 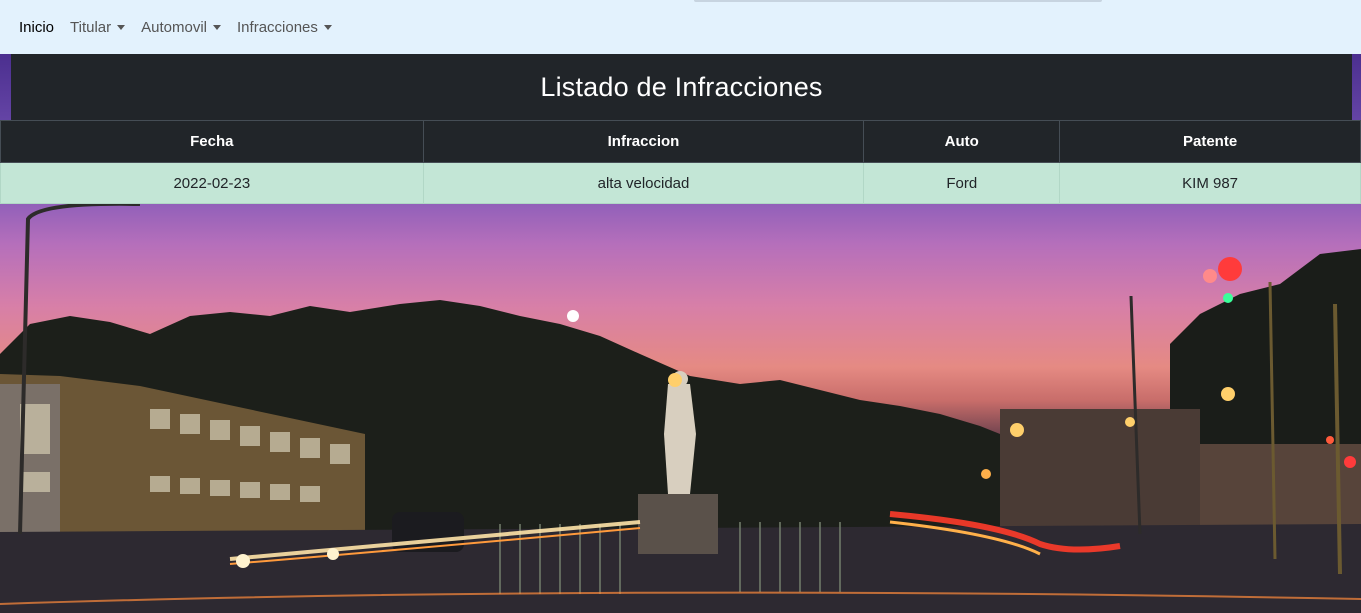 I want to click on table-row: 2022-02-23 alta velocidad Ford KIM 987, so click(x=680, y=183).